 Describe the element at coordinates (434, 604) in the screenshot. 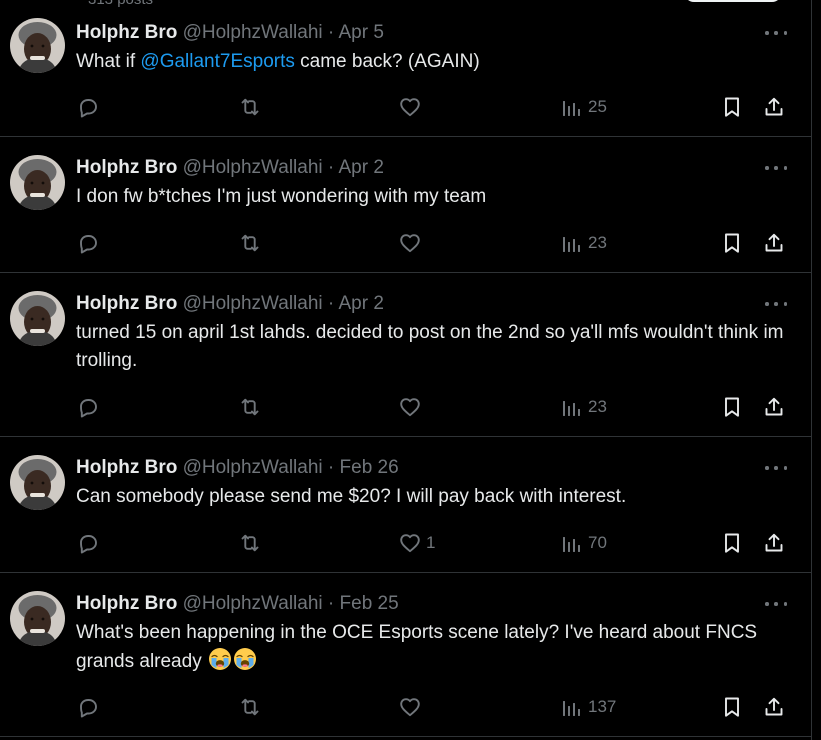

I see `tweet-header: Holphz Bro @HolphzWallahi · Feb 25` at that location.